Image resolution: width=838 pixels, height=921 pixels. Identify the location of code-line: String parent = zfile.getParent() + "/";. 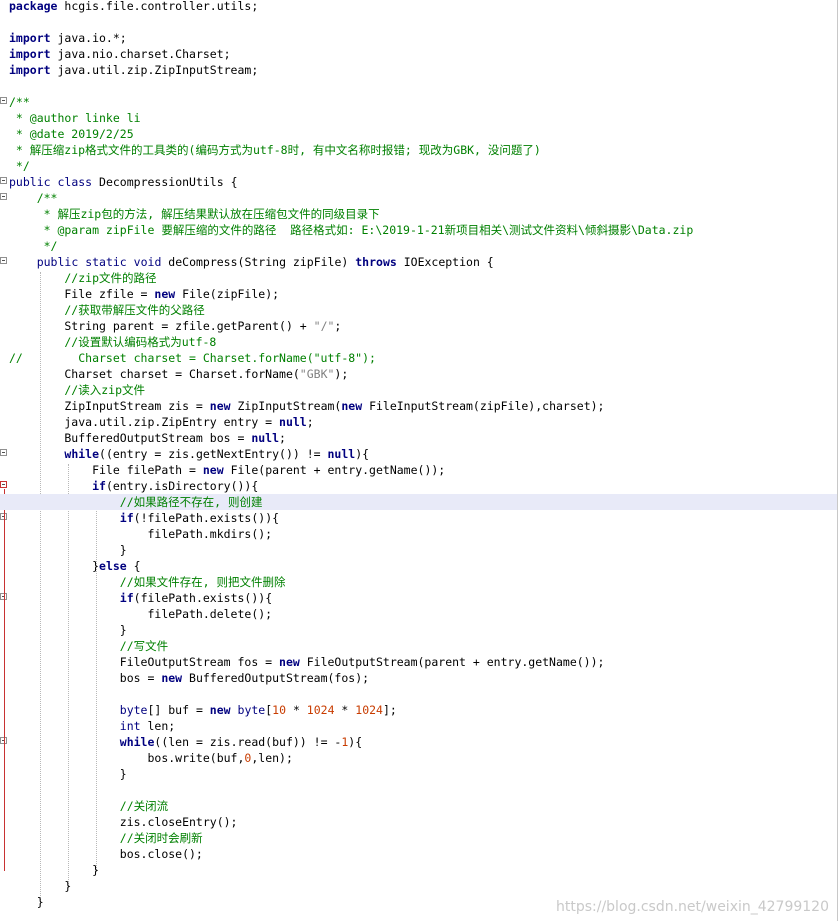
(175, 326).